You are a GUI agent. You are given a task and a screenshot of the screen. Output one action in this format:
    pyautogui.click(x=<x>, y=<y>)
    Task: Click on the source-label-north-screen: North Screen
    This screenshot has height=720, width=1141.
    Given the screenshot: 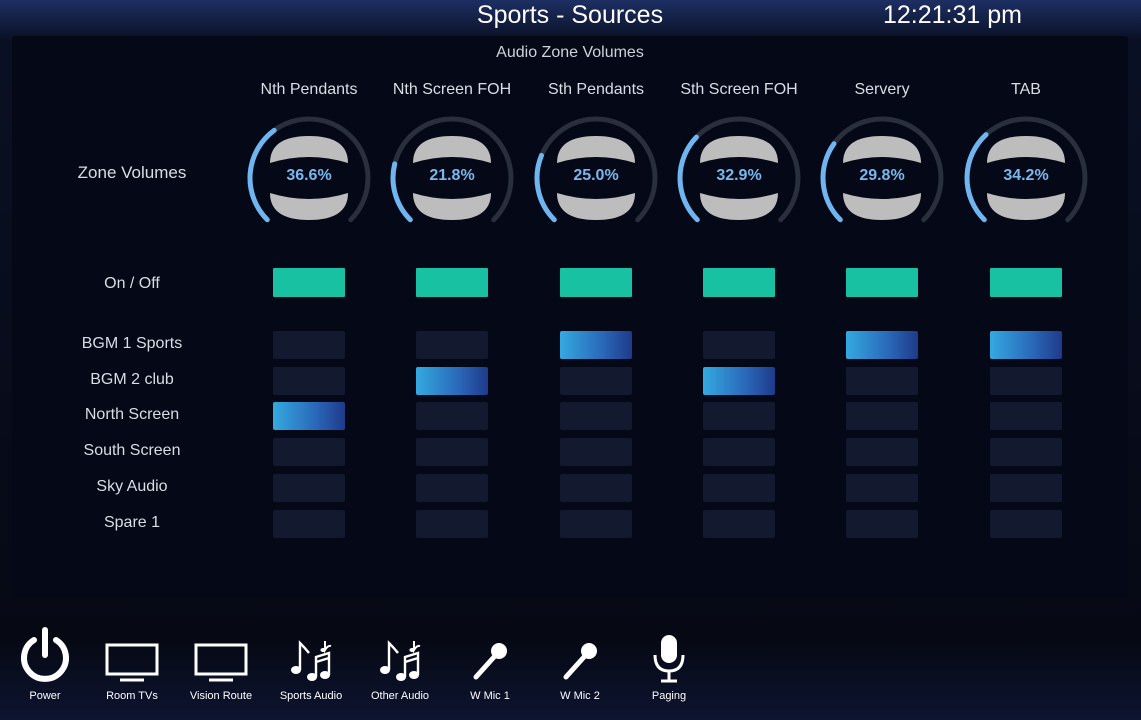 What is the action you would take?
    pyautogui.click(x=132, y=414)
    